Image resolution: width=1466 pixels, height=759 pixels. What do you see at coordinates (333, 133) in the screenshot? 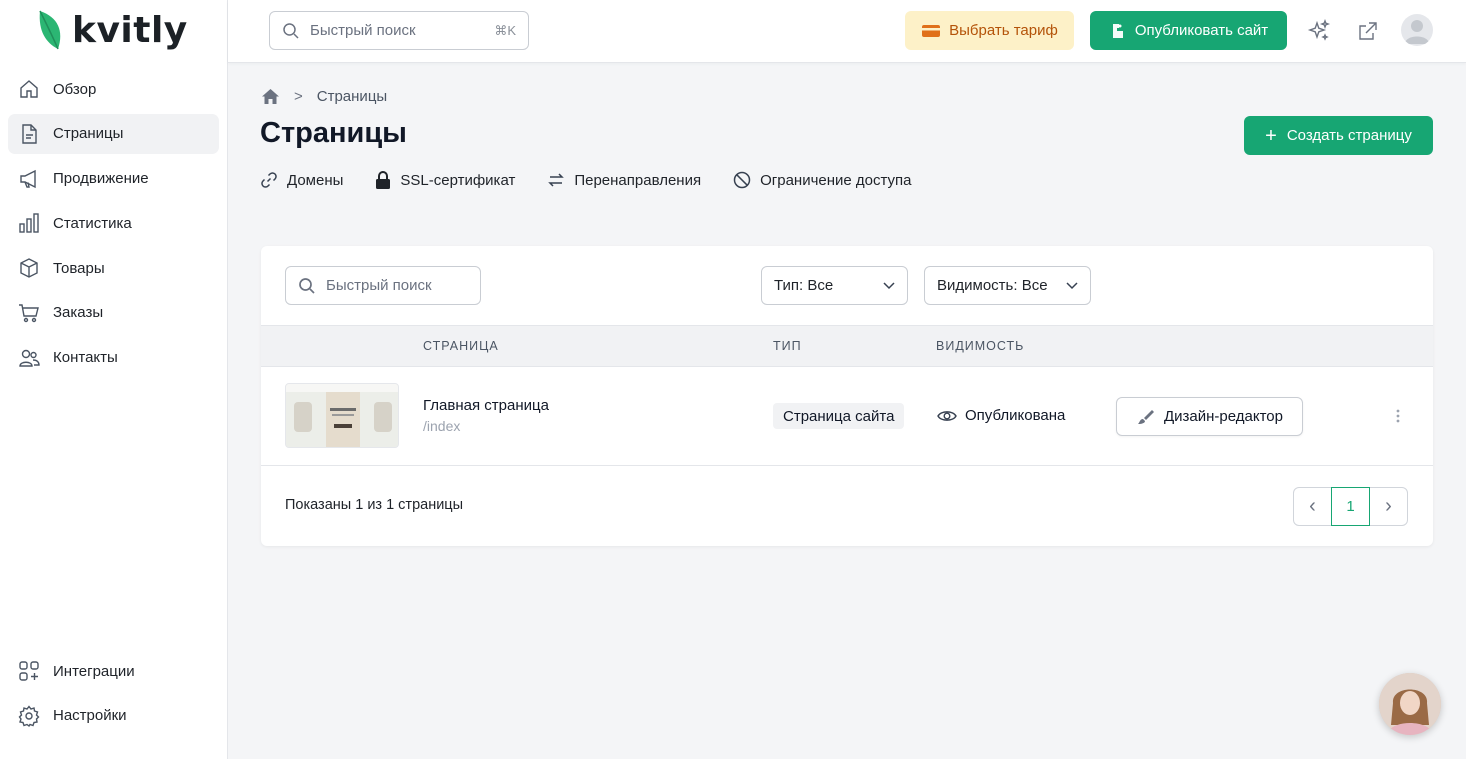
I see `page-title: Страницы` at bounding box center [333, 133].